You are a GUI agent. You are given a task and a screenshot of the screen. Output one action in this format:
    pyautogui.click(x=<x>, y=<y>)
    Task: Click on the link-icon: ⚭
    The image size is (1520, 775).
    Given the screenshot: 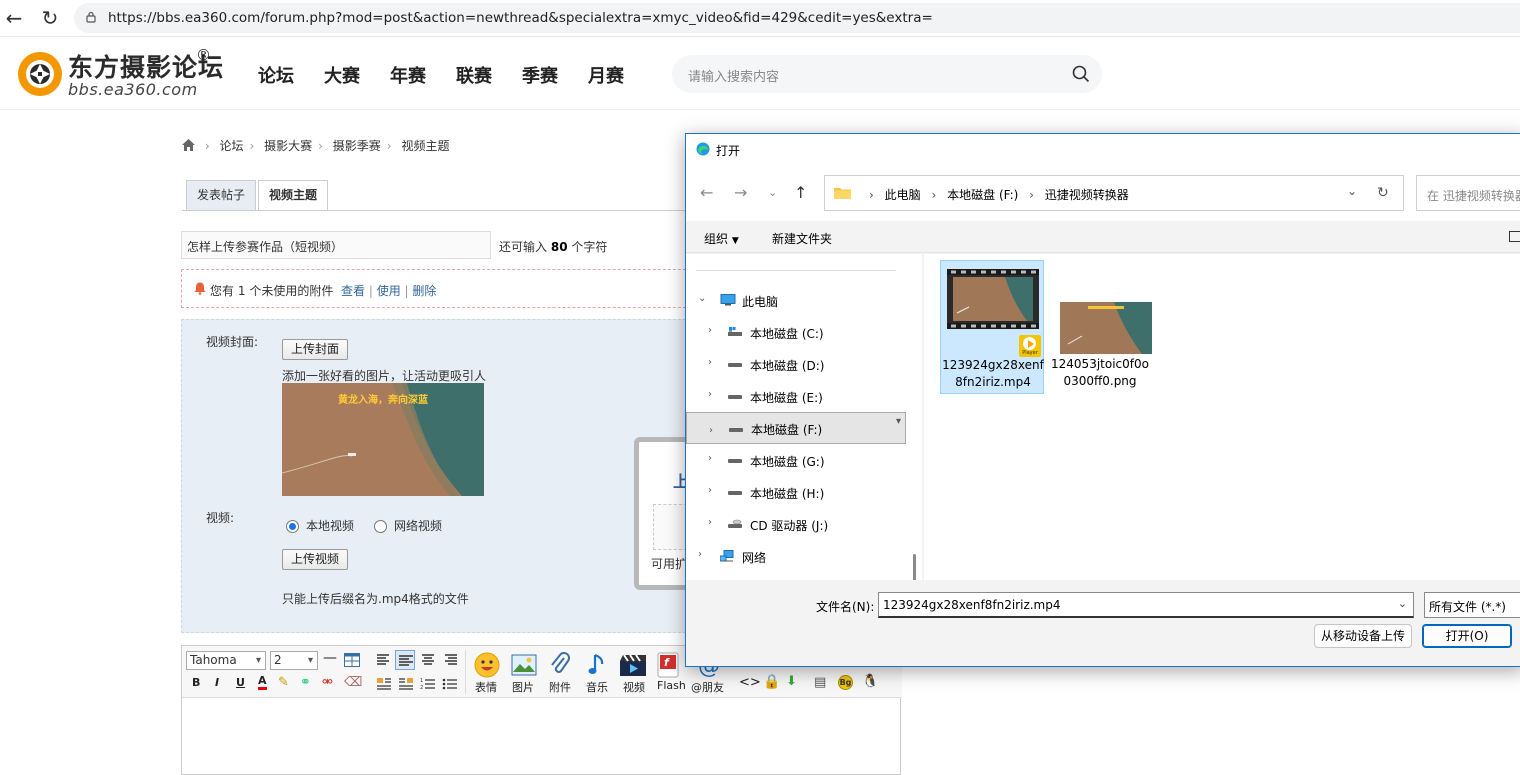 What is the action you would take?
    pyautogui.click(x=305, y=682)
    